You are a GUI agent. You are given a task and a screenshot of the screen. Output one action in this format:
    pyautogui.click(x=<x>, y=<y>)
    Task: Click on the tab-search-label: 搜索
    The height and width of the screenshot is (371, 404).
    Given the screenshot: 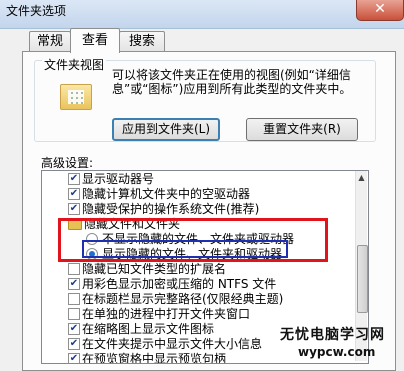 What is the action you would take?
    pyautogui.click(x=141, y=41)
    